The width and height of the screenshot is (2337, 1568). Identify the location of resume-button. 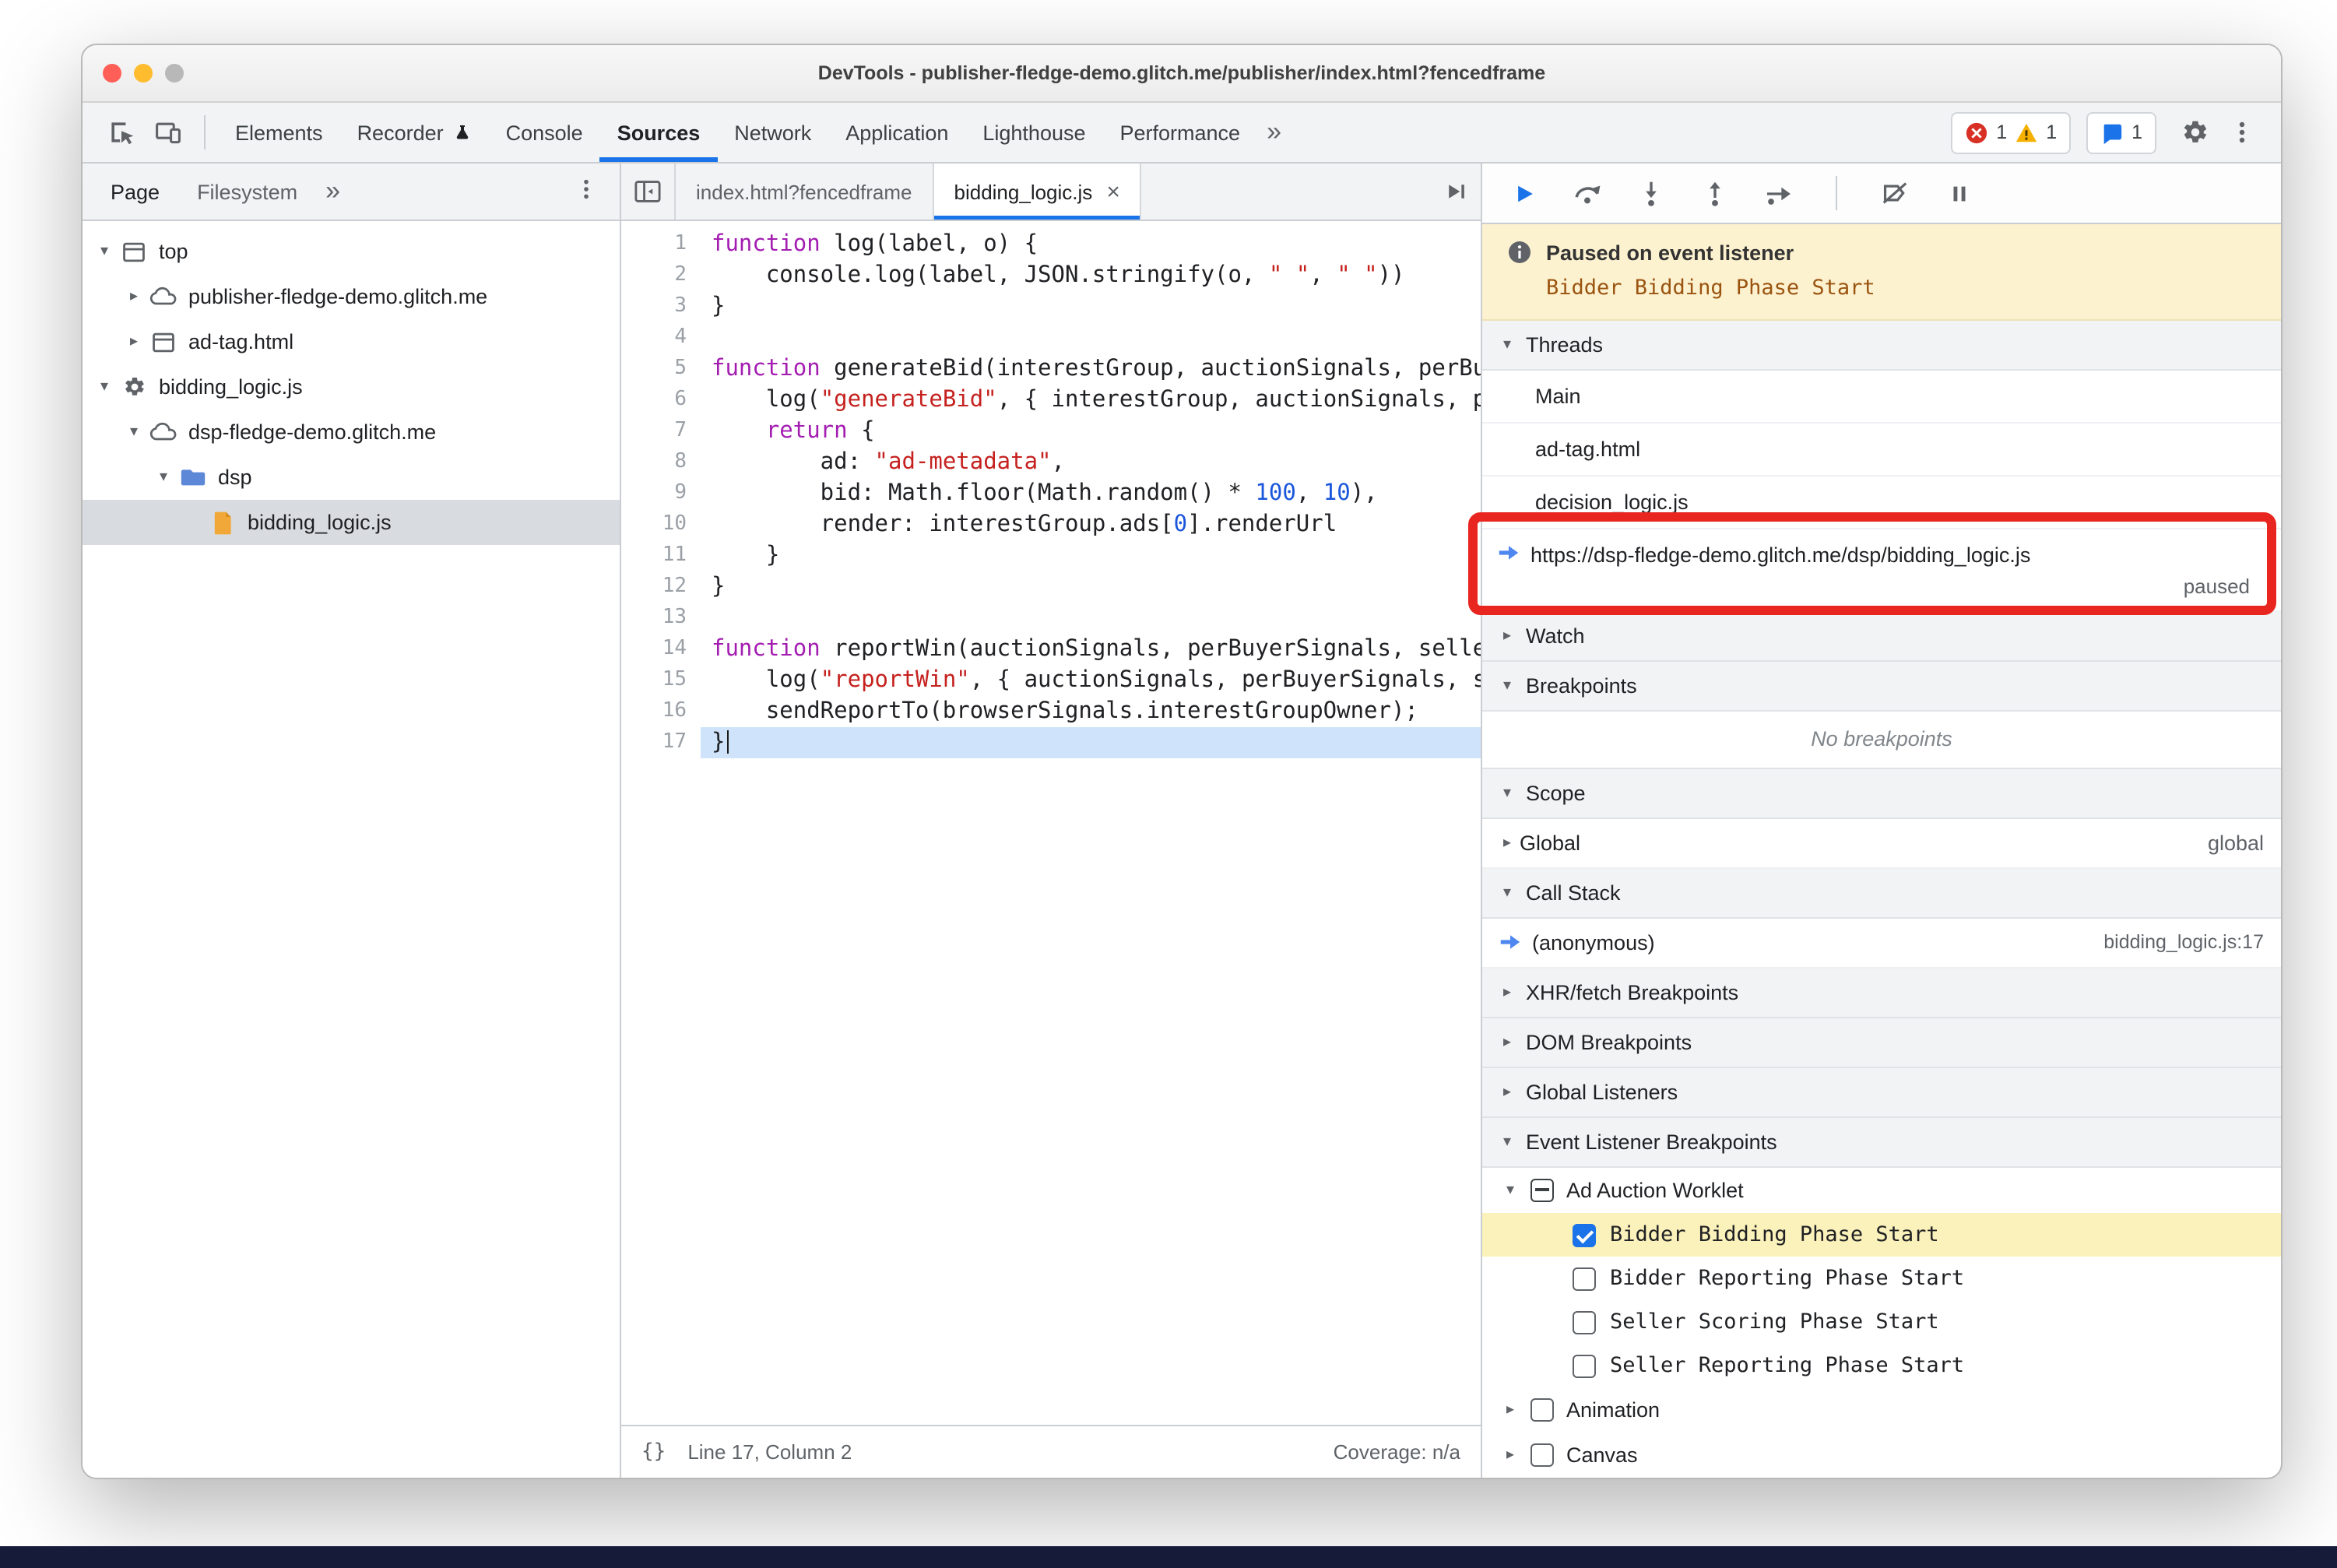
(1523, 193).